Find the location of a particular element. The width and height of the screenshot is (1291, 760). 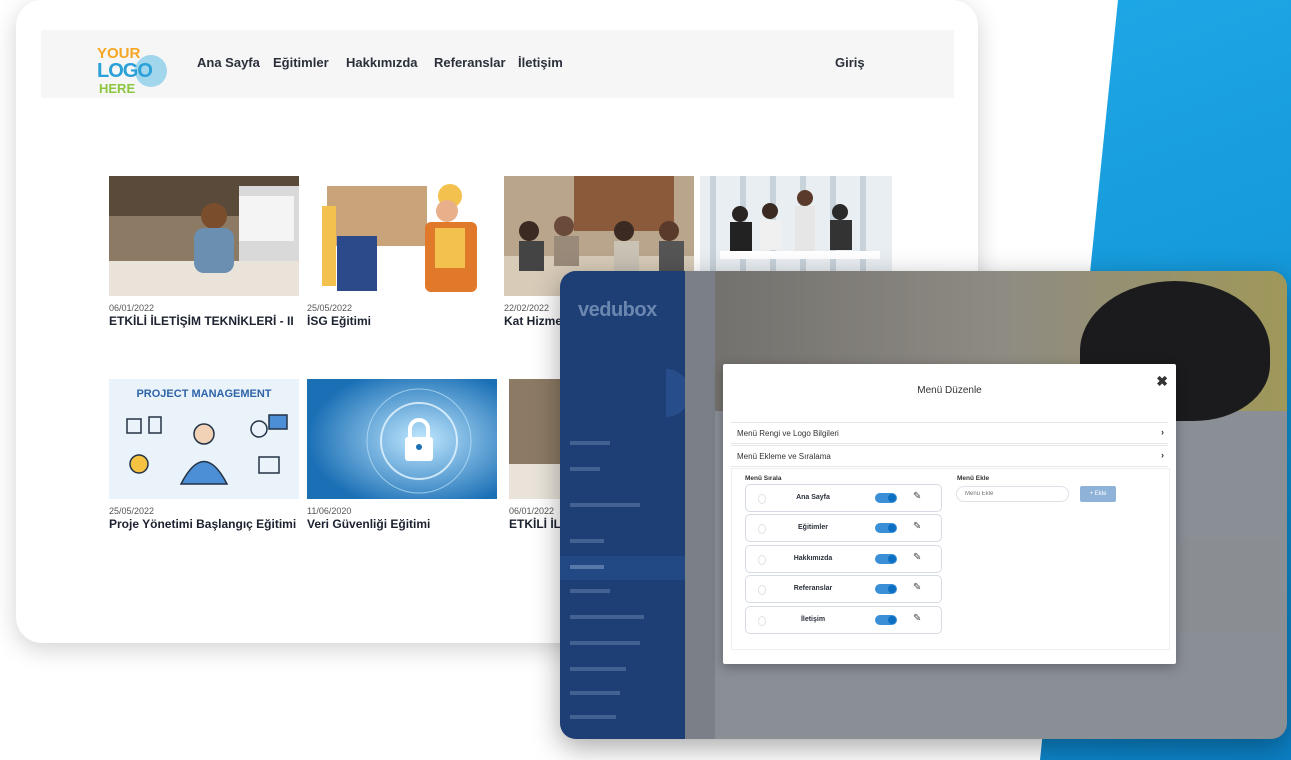

menu-row: Hakkımızda ✎ is located at coordinates (843, 559).